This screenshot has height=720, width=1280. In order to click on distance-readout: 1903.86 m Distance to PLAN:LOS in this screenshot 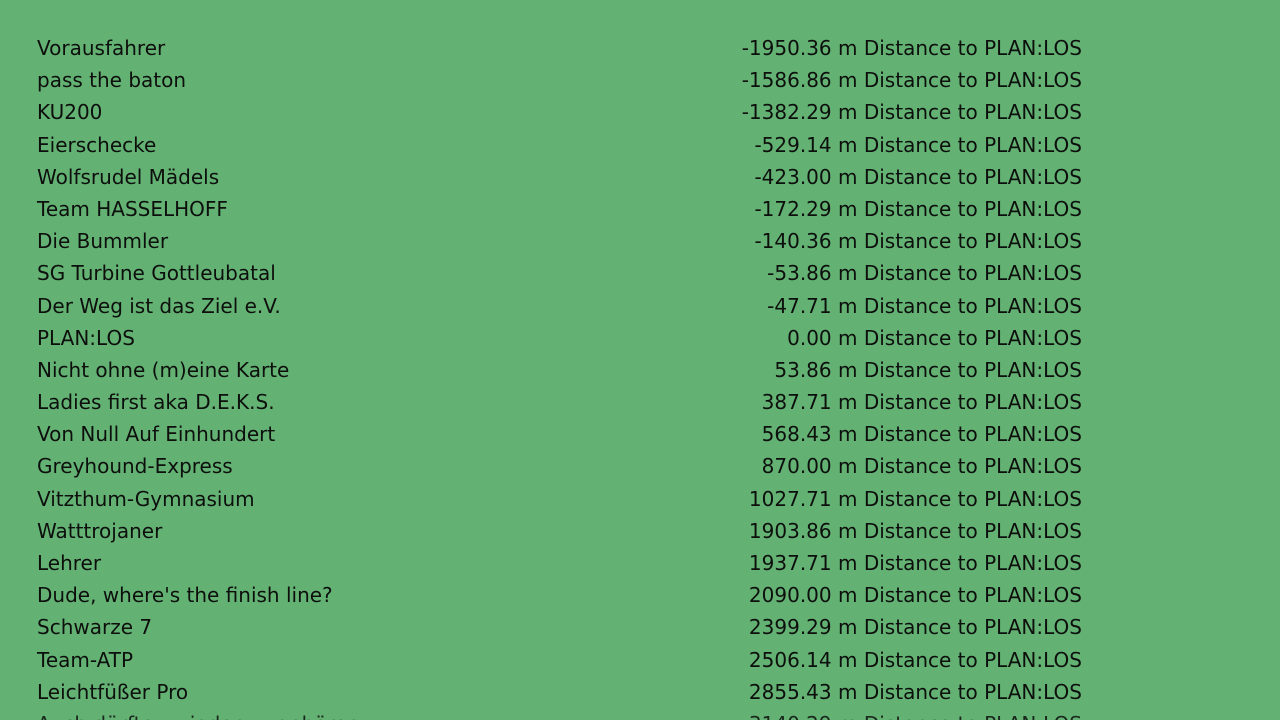, I will do `click(915, 531)`.